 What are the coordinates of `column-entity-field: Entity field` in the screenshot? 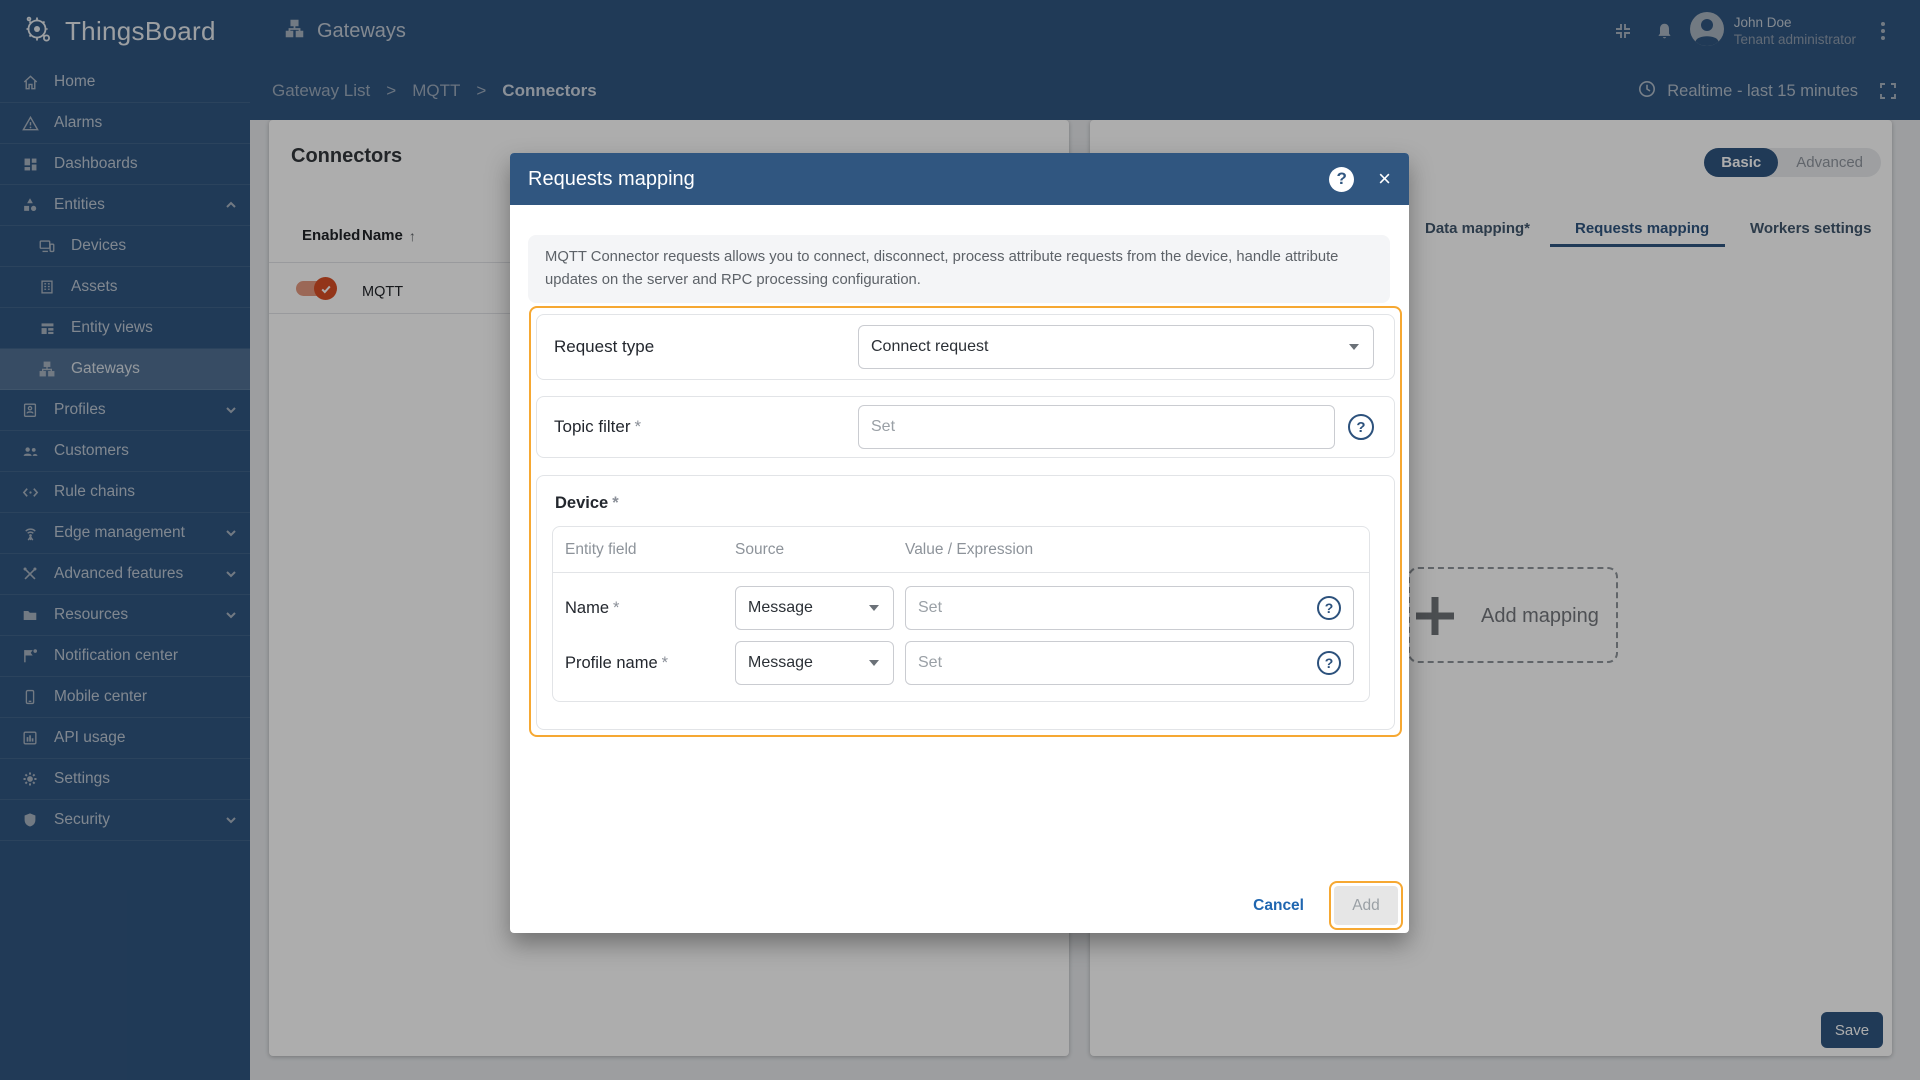 It's located at (601, 549).